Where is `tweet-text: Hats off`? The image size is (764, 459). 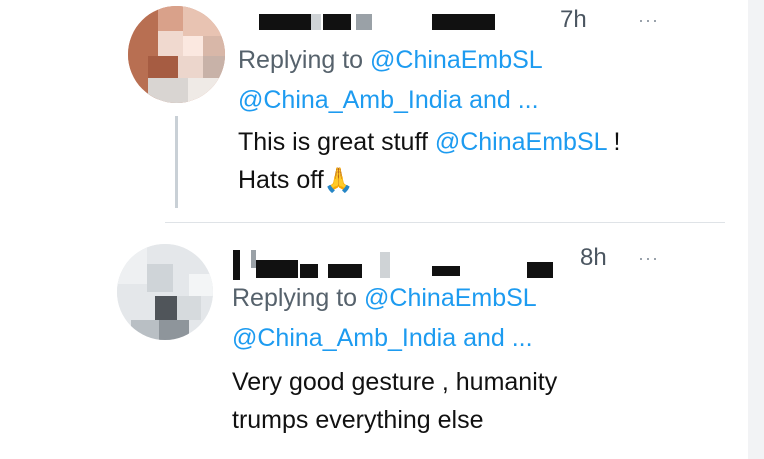
tweet-text: Hats off is located at coordinates (281, 180).